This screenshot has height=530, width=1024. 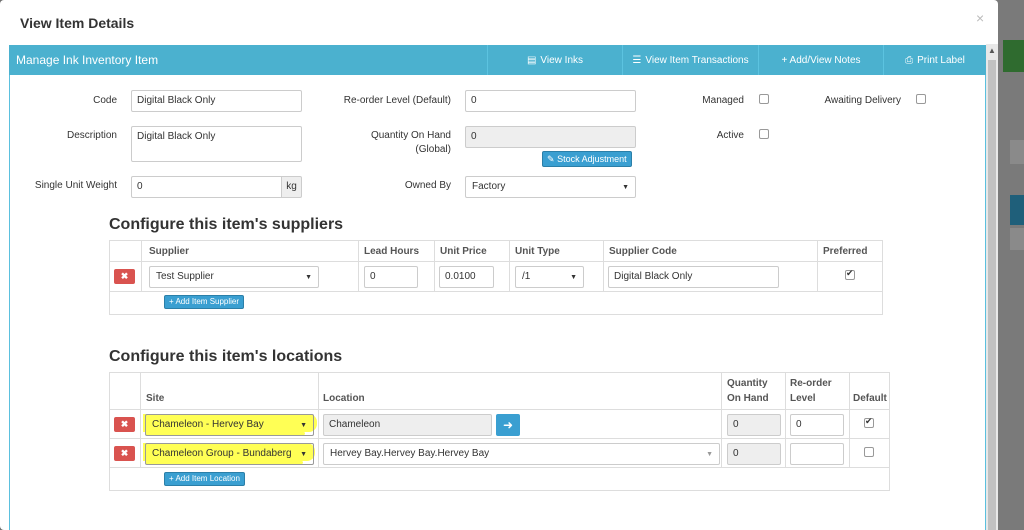 What do you see at coordinates (764, 99) in the screenshot?
I see `managed-checkbox` at bounding box center [764, 99].